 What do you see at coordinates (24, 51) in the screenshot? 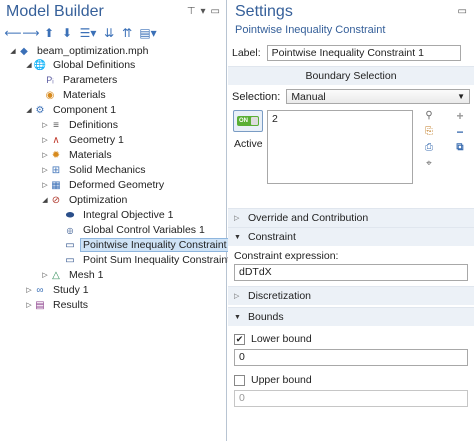
I see `model-file-icon: ◆` at bounding box center [24, 51].